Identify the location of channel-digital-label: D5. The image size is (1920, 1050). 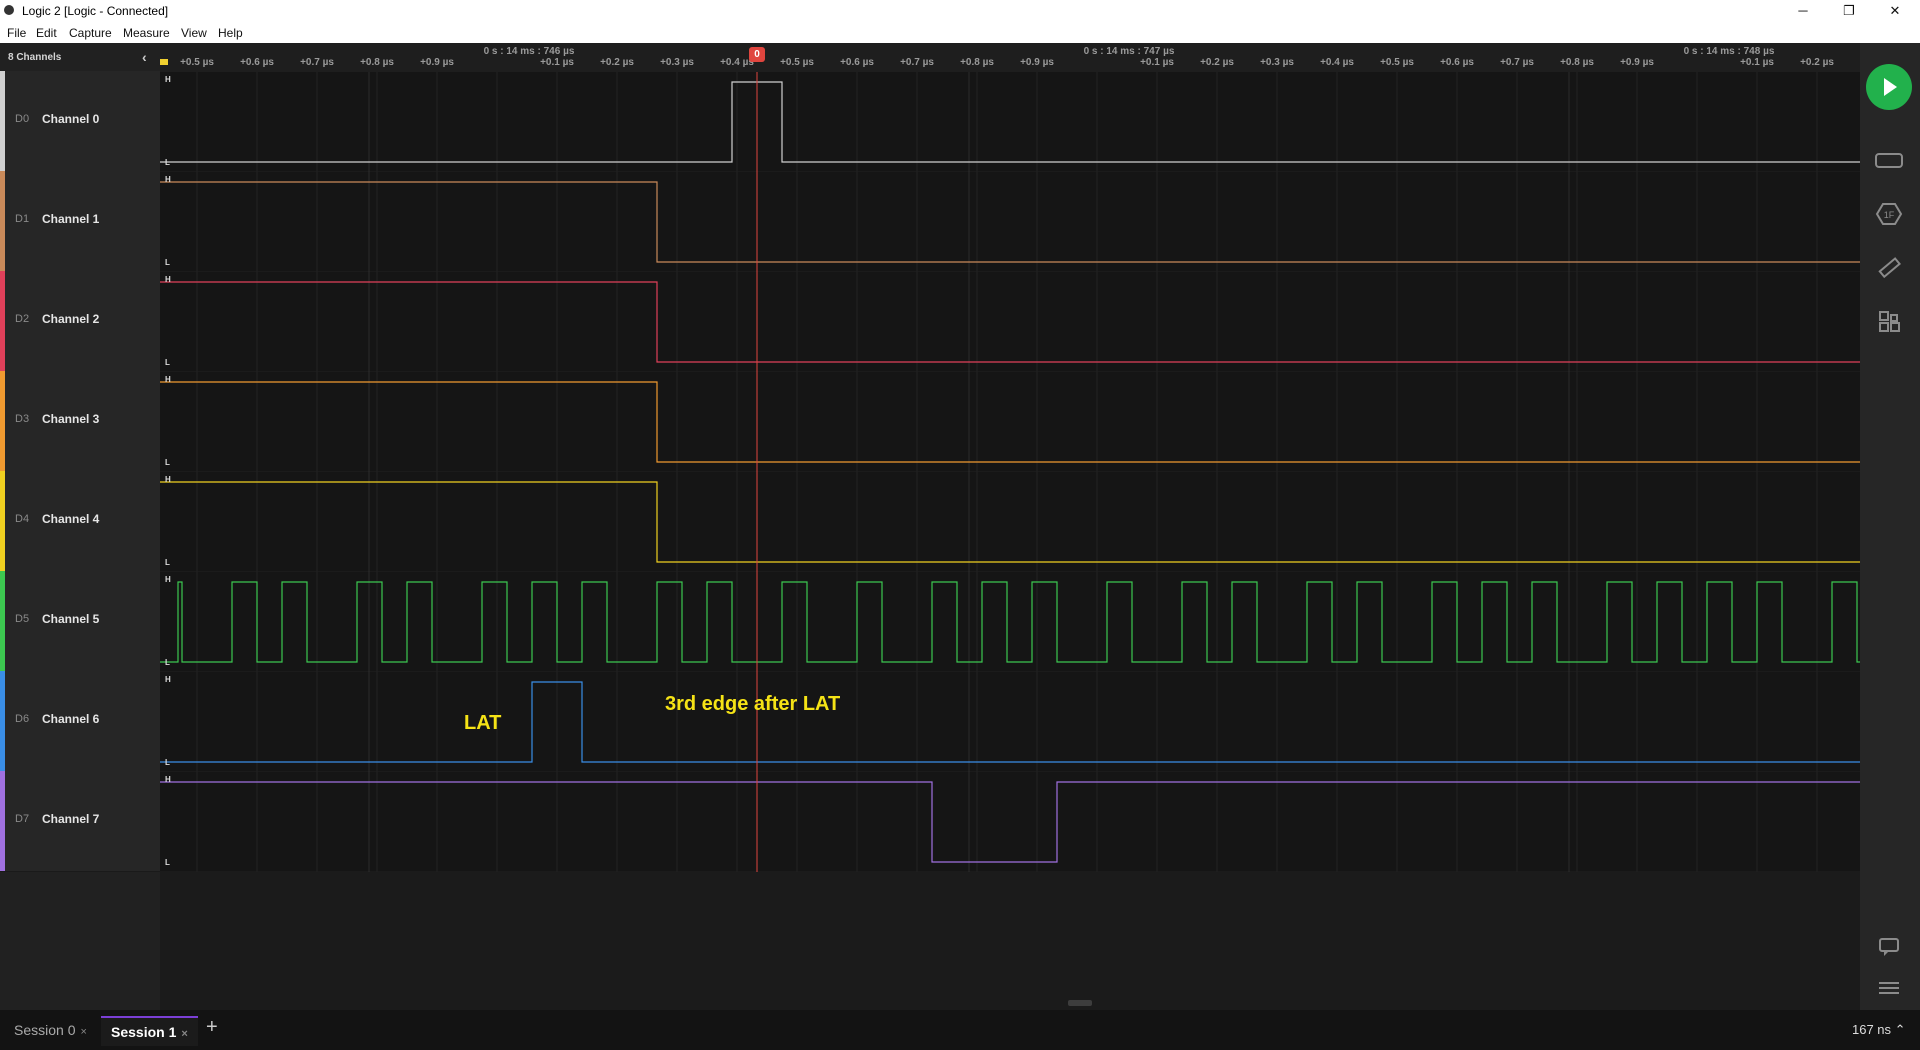
(22, 619).